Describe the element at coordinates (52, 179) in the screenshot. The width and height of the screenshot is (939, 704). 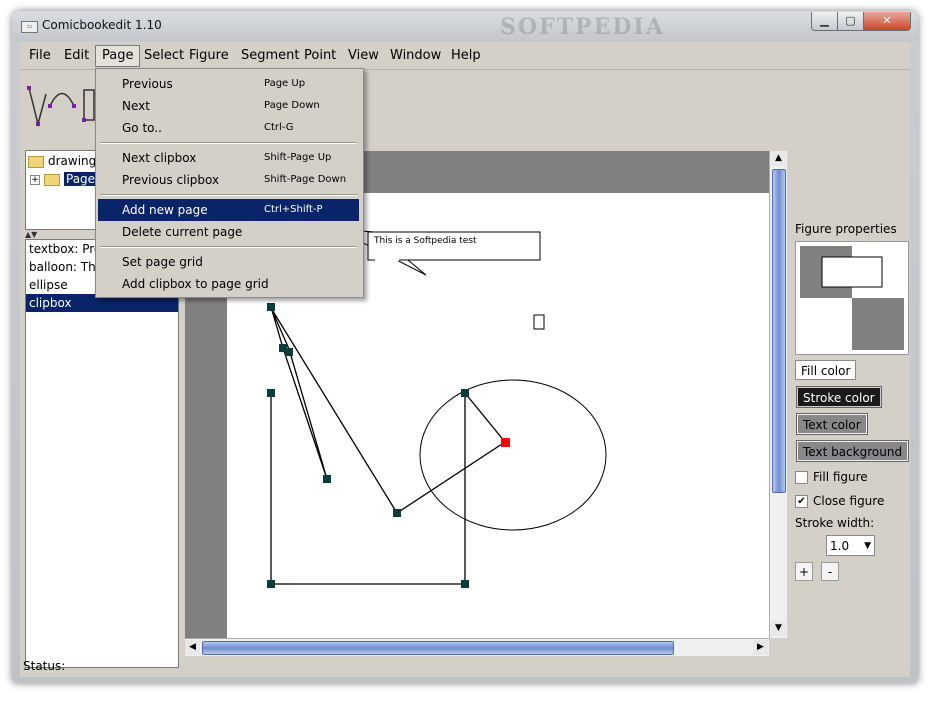
I see `folder-icon` at that location.